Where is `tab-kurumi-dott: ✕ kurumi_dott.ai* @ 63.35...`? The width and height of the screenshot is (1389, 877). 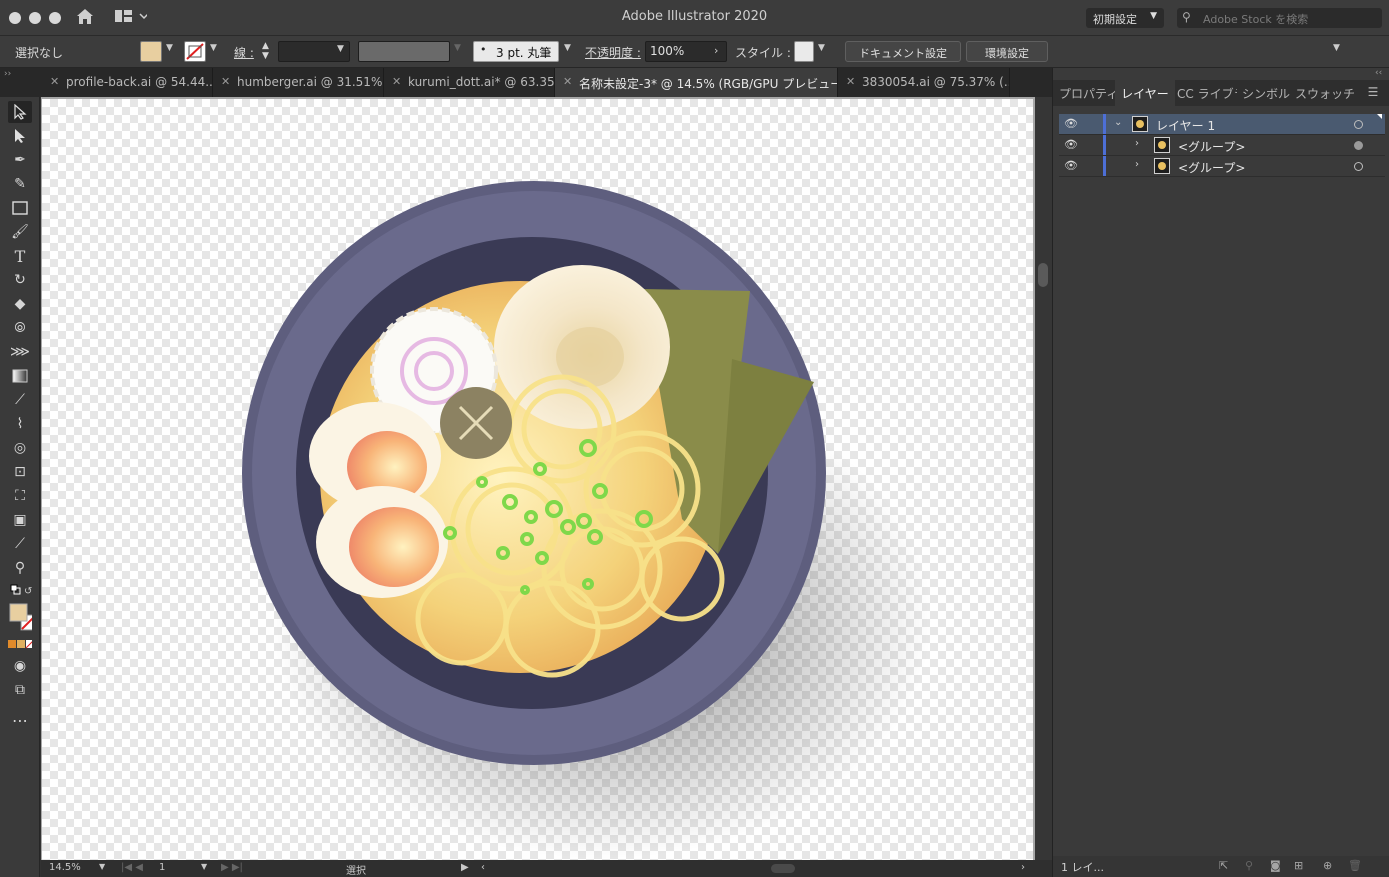 tab-kurumi-dott: ✕ kurumi_dott.ai* @ 63.35... is located at coordinates (469, 82).